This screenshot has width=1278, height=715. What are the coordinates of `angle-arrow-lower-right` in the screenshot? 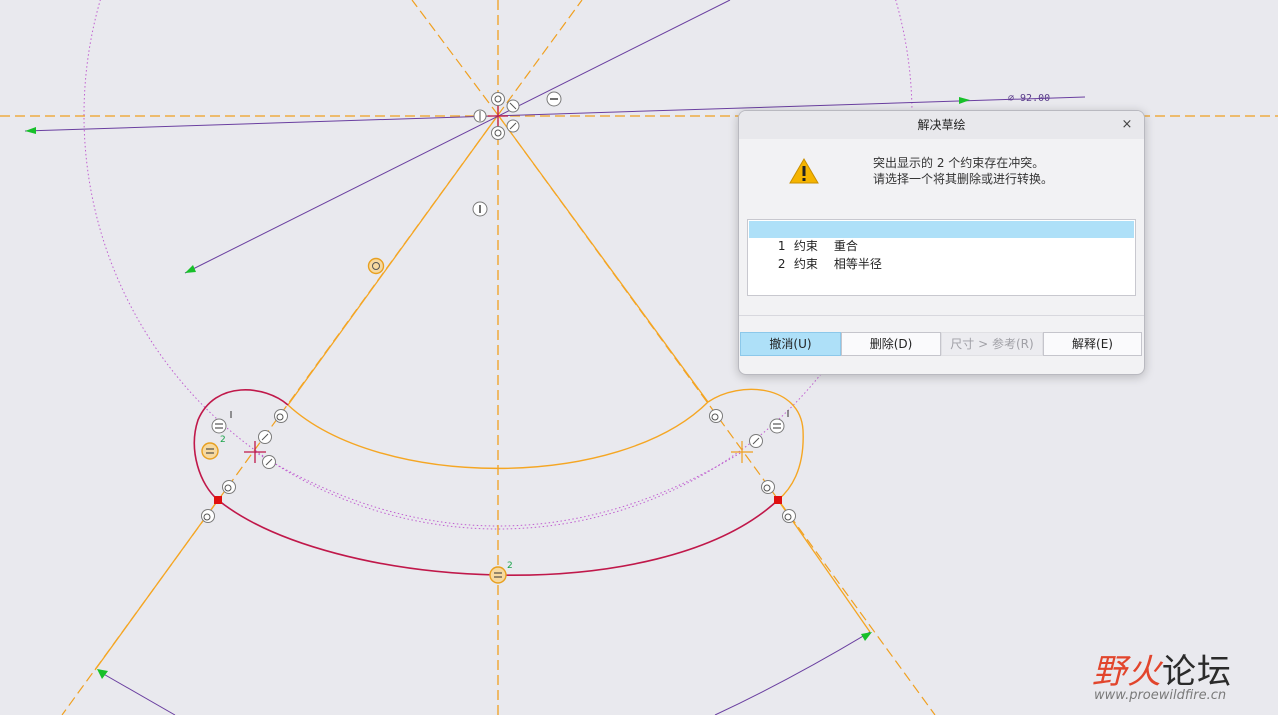 It's located at (866, 636).